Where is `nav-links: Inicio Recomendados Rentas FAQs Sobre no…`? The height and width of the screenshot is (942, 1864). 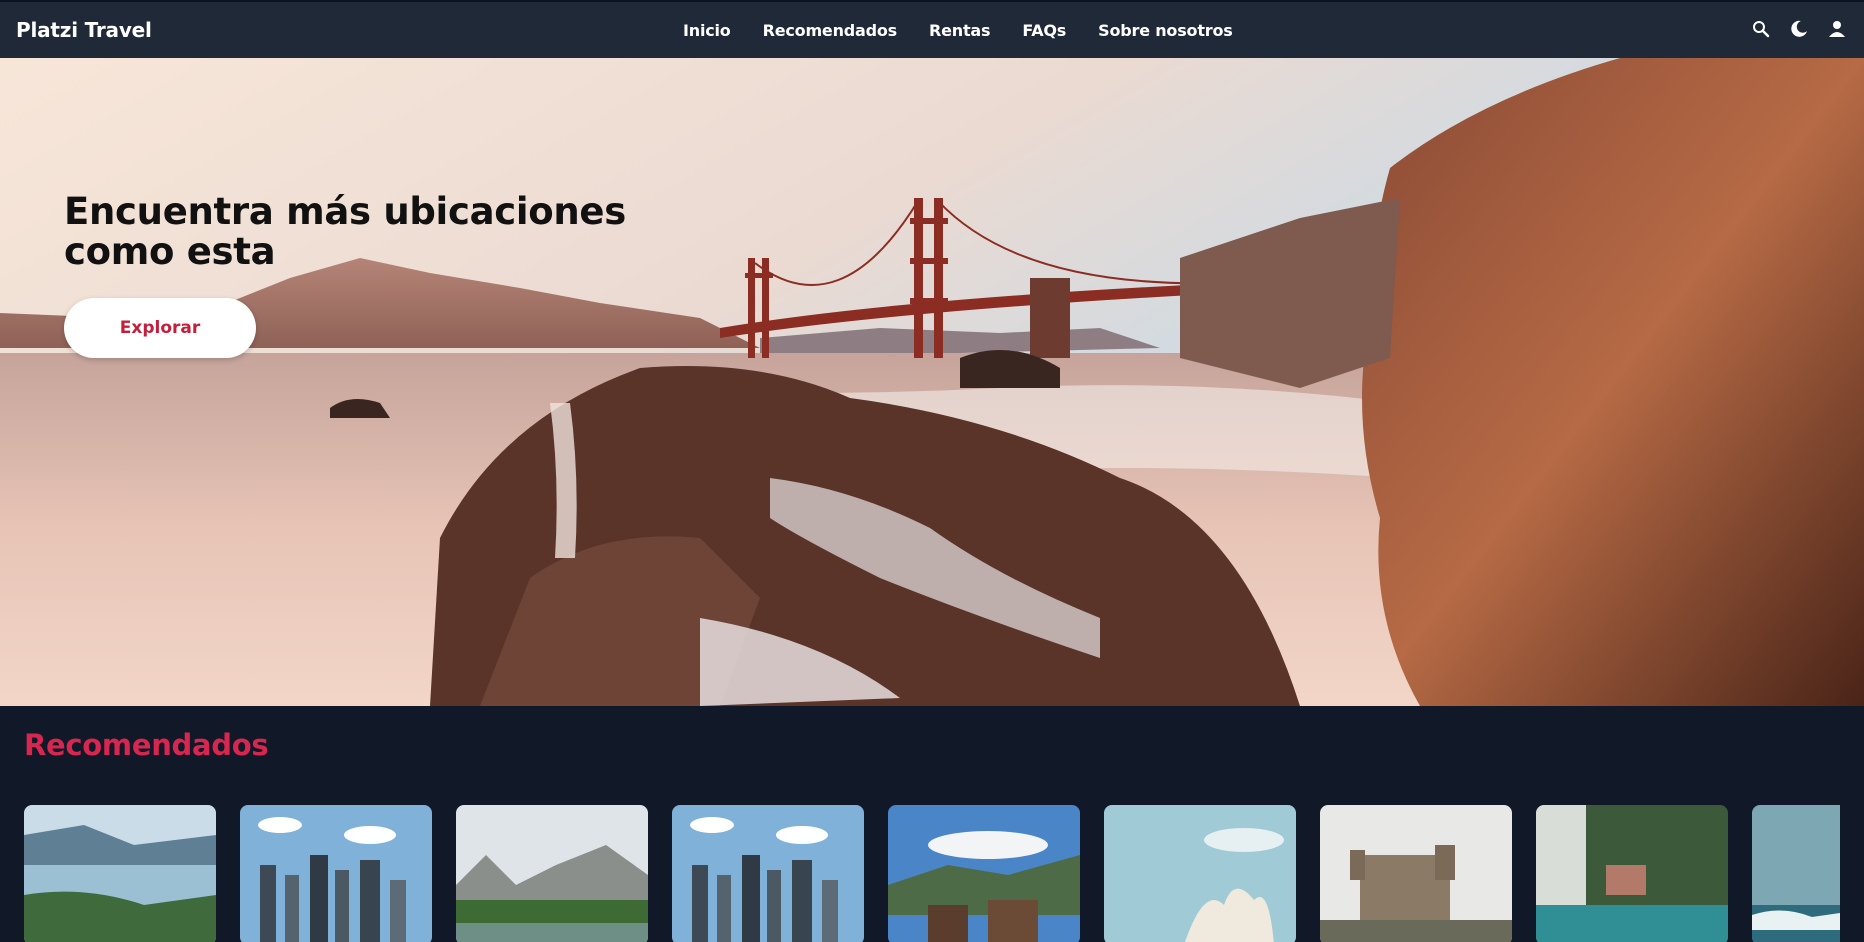
nav-links: Inicio Recomendados Rentas FAQs Sobre no… is located at coordinates (958, 30).